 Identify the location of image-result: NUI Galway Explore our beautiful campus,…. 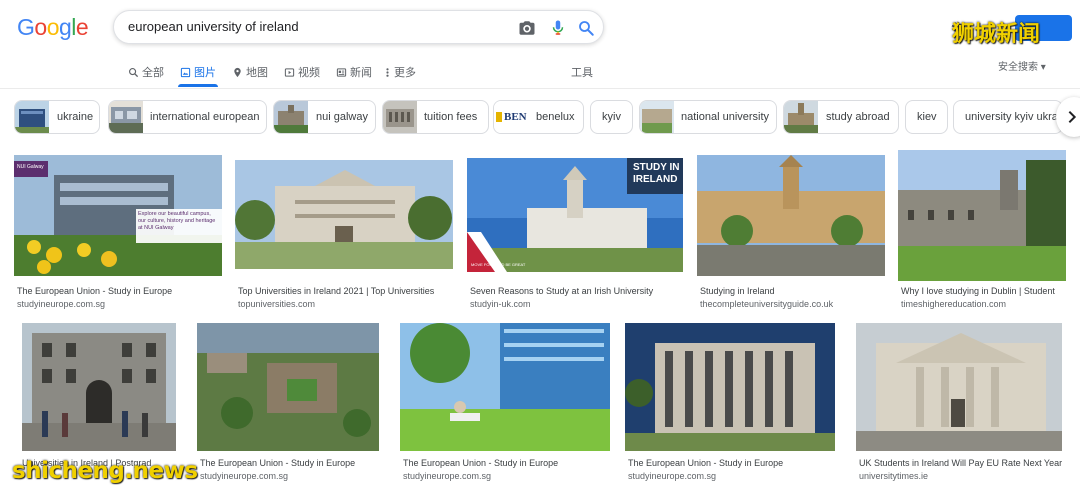
(118, 234).